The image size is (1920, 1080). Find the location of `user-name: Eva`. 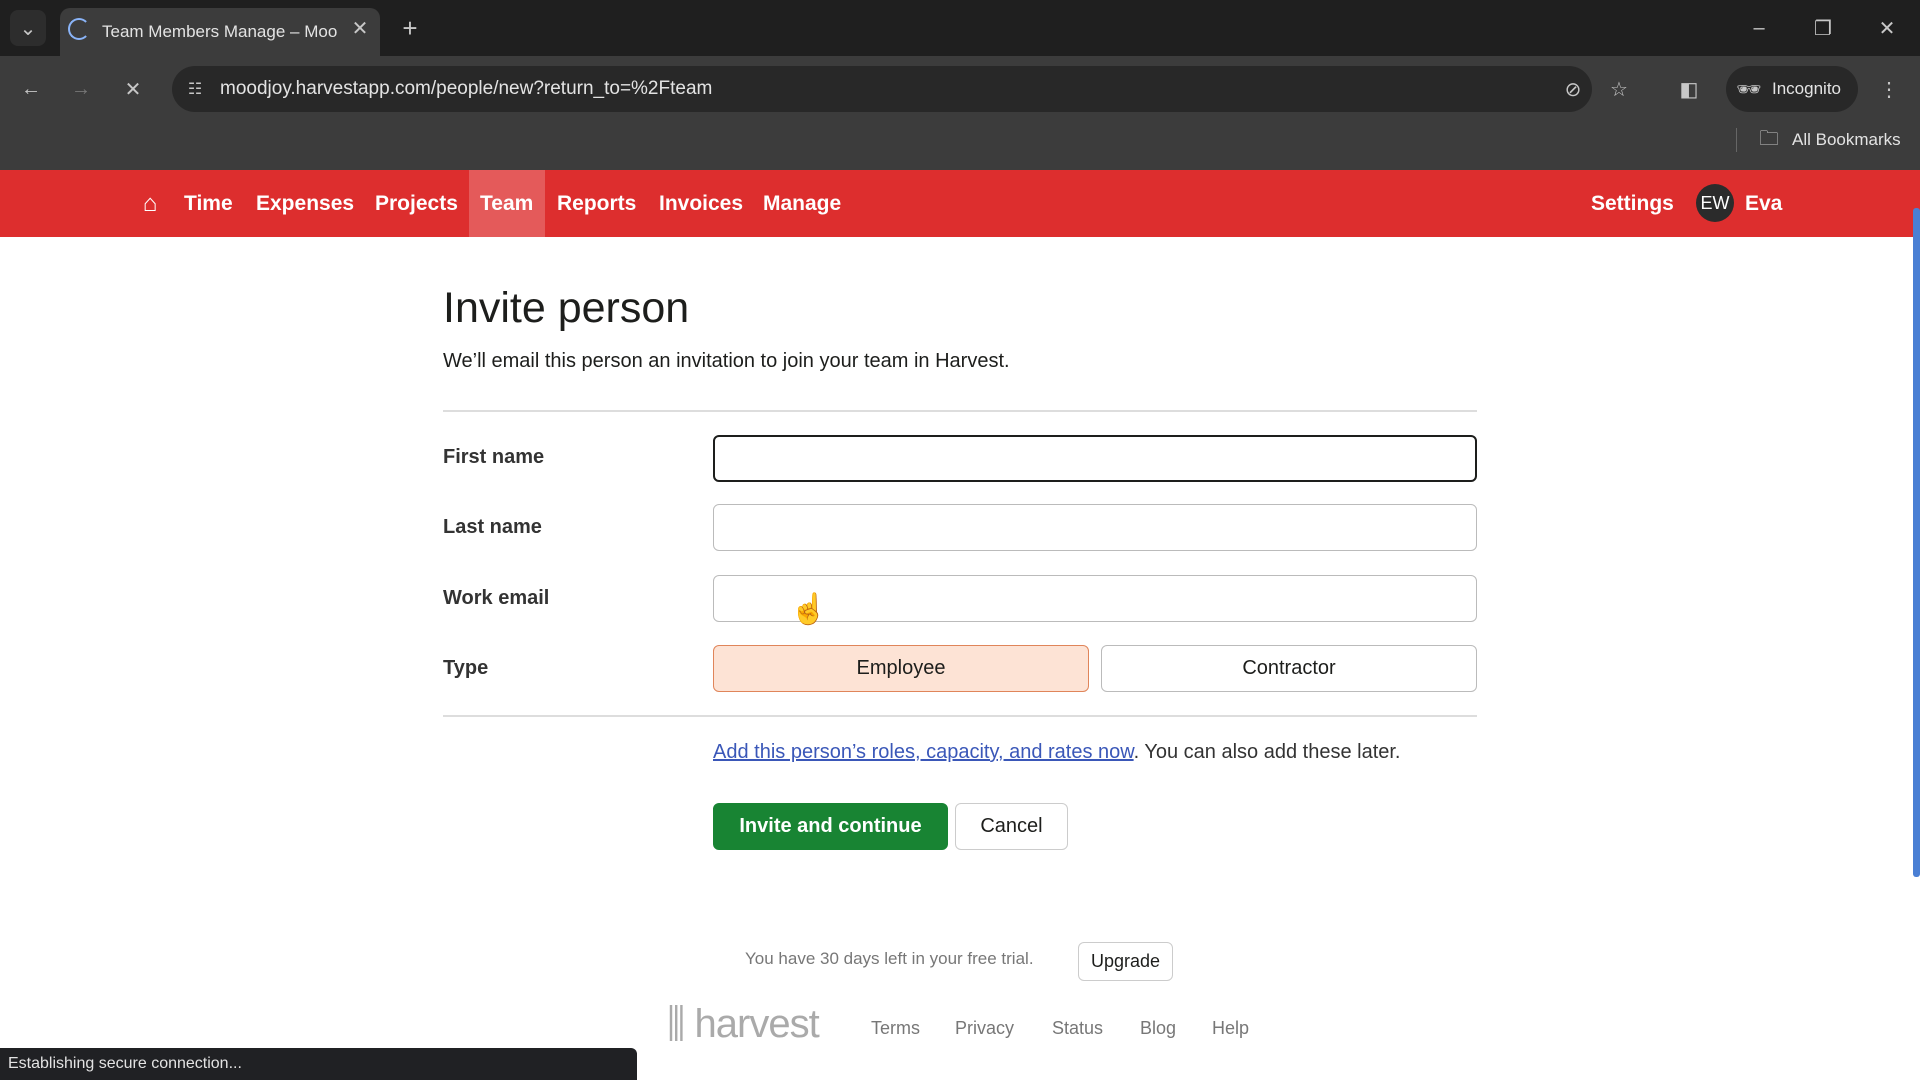

user-name: Eva is located at coordinates (1763, 203).